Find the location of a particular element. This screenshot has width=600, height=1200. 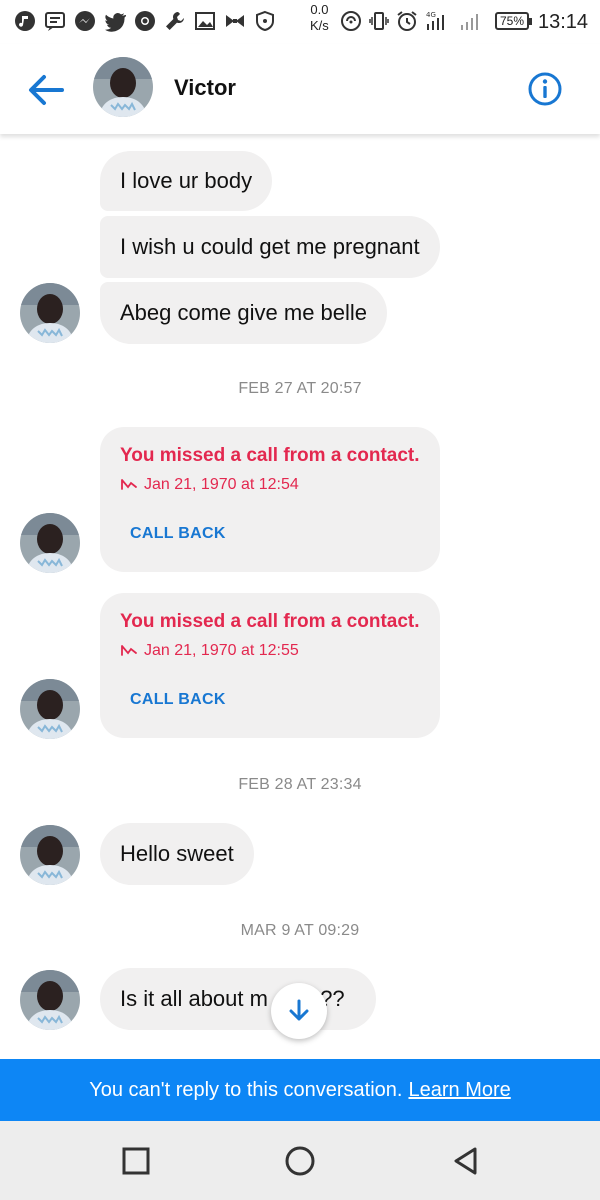

scroll-to-bottom-button is located at coordinates (299, 1011).